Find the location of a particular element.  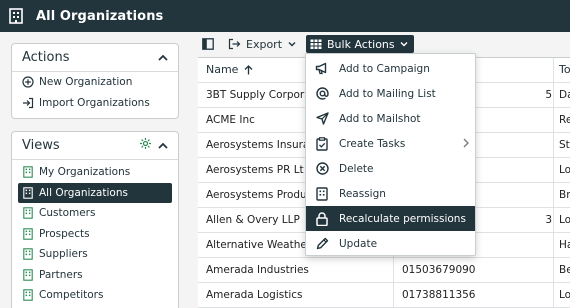

cell-town: Be is located at coordinates (564, 269).